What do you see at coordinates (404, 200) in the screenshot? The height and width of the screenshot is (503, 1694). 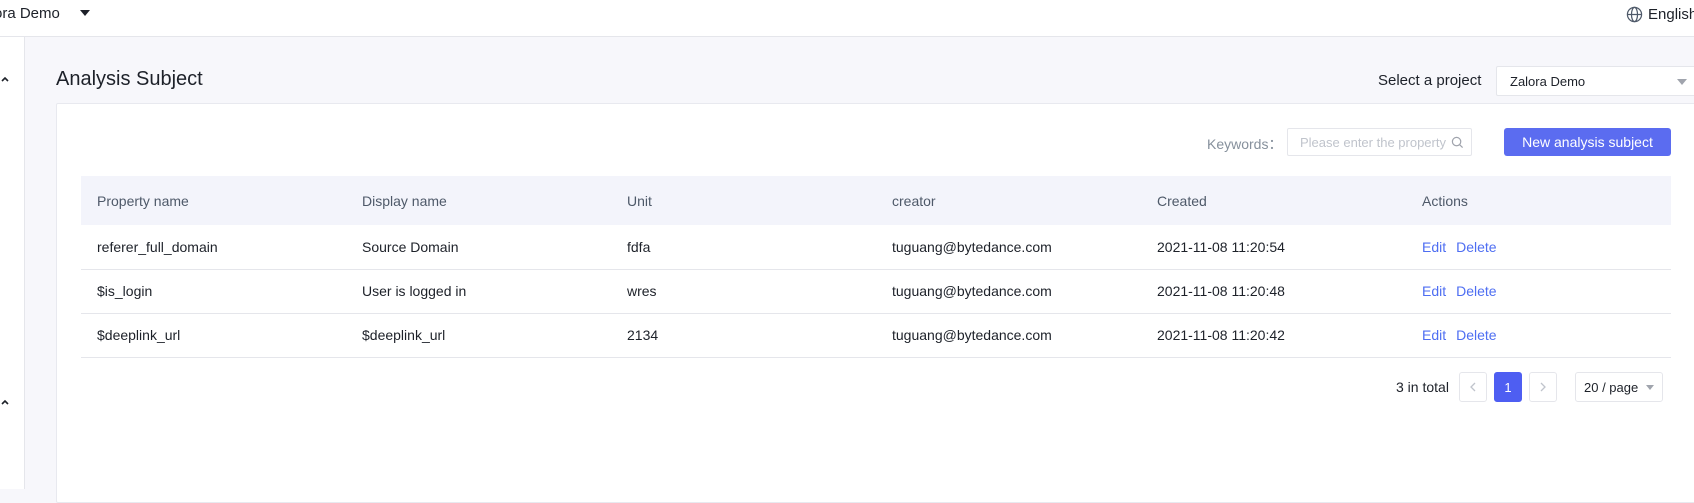 I see `column-header-display-name: Display name` at bounding box center [404, 200].